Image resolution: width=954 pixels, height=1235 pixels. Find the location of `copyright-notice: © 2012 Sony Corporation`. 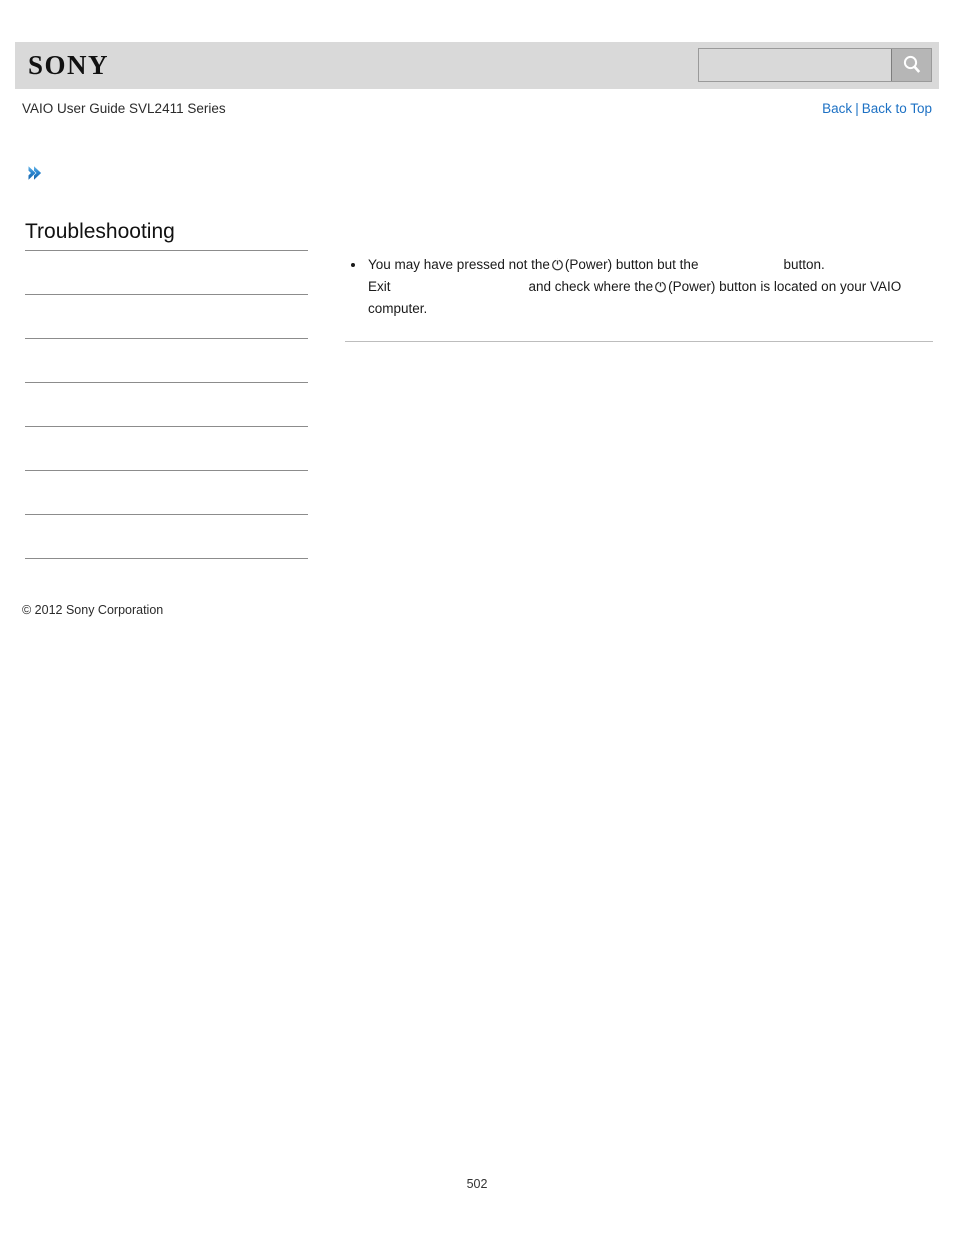

copyright-notice: © 2012 Sony Corporation is located at coordinates (93, 610).